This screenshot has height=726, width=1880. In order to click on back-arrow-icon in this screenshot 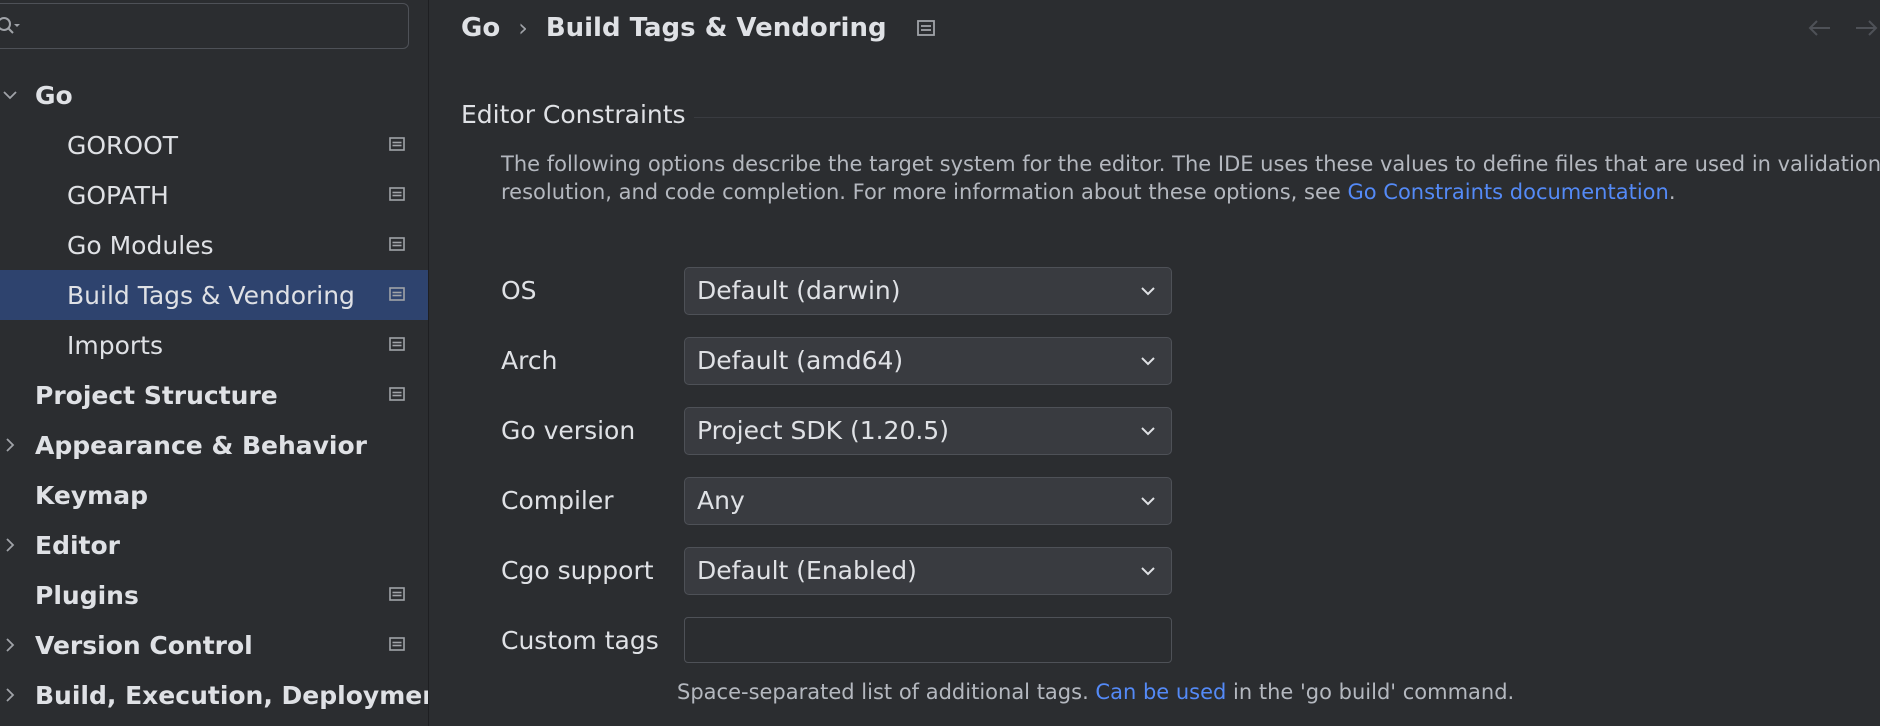, I will do `click(1820, 28)`.